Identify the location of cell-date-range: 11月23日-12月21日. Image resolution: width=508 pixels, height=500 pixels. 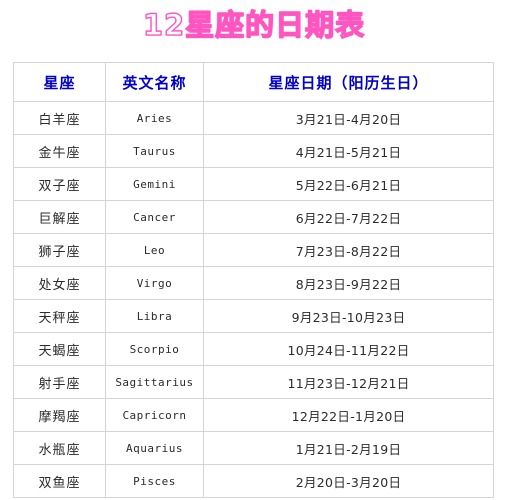
(348, 382).